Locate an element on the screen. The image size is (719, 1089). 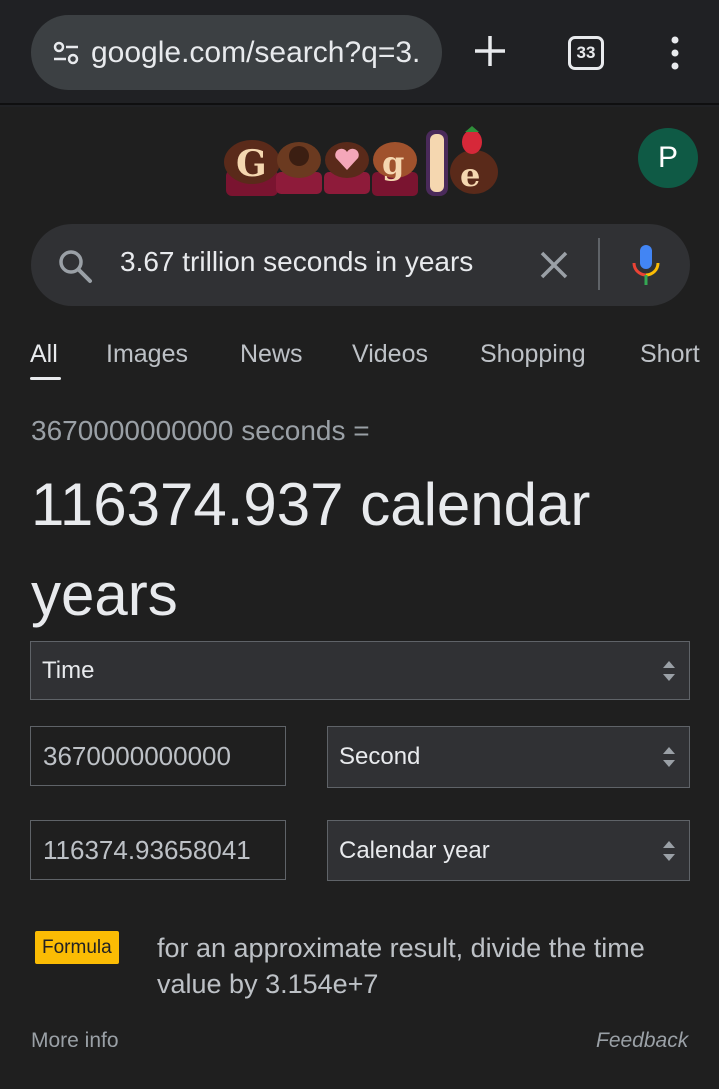
from-unit-select: Second is located at coordinates (508, 757).